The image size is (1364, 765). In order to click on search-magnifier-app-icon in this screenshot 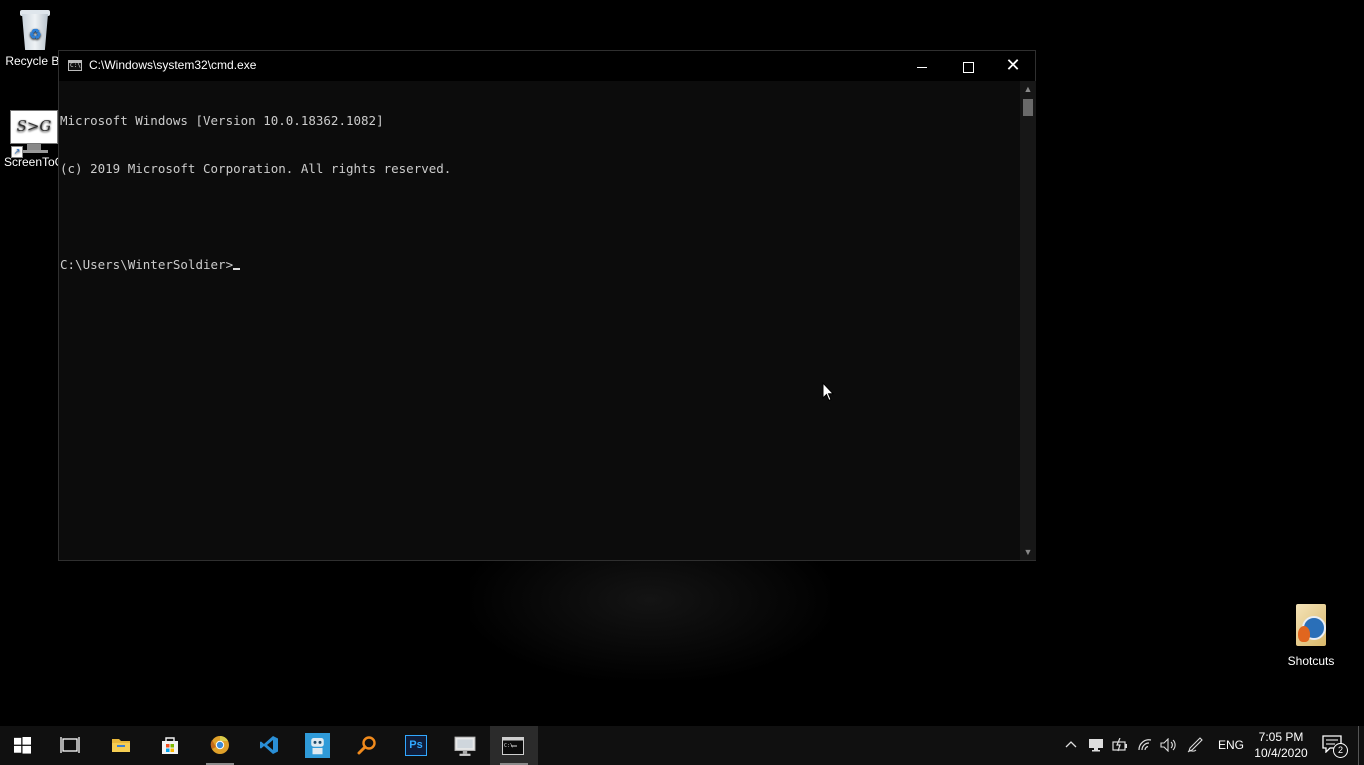, I will do `click(366, 745)`.